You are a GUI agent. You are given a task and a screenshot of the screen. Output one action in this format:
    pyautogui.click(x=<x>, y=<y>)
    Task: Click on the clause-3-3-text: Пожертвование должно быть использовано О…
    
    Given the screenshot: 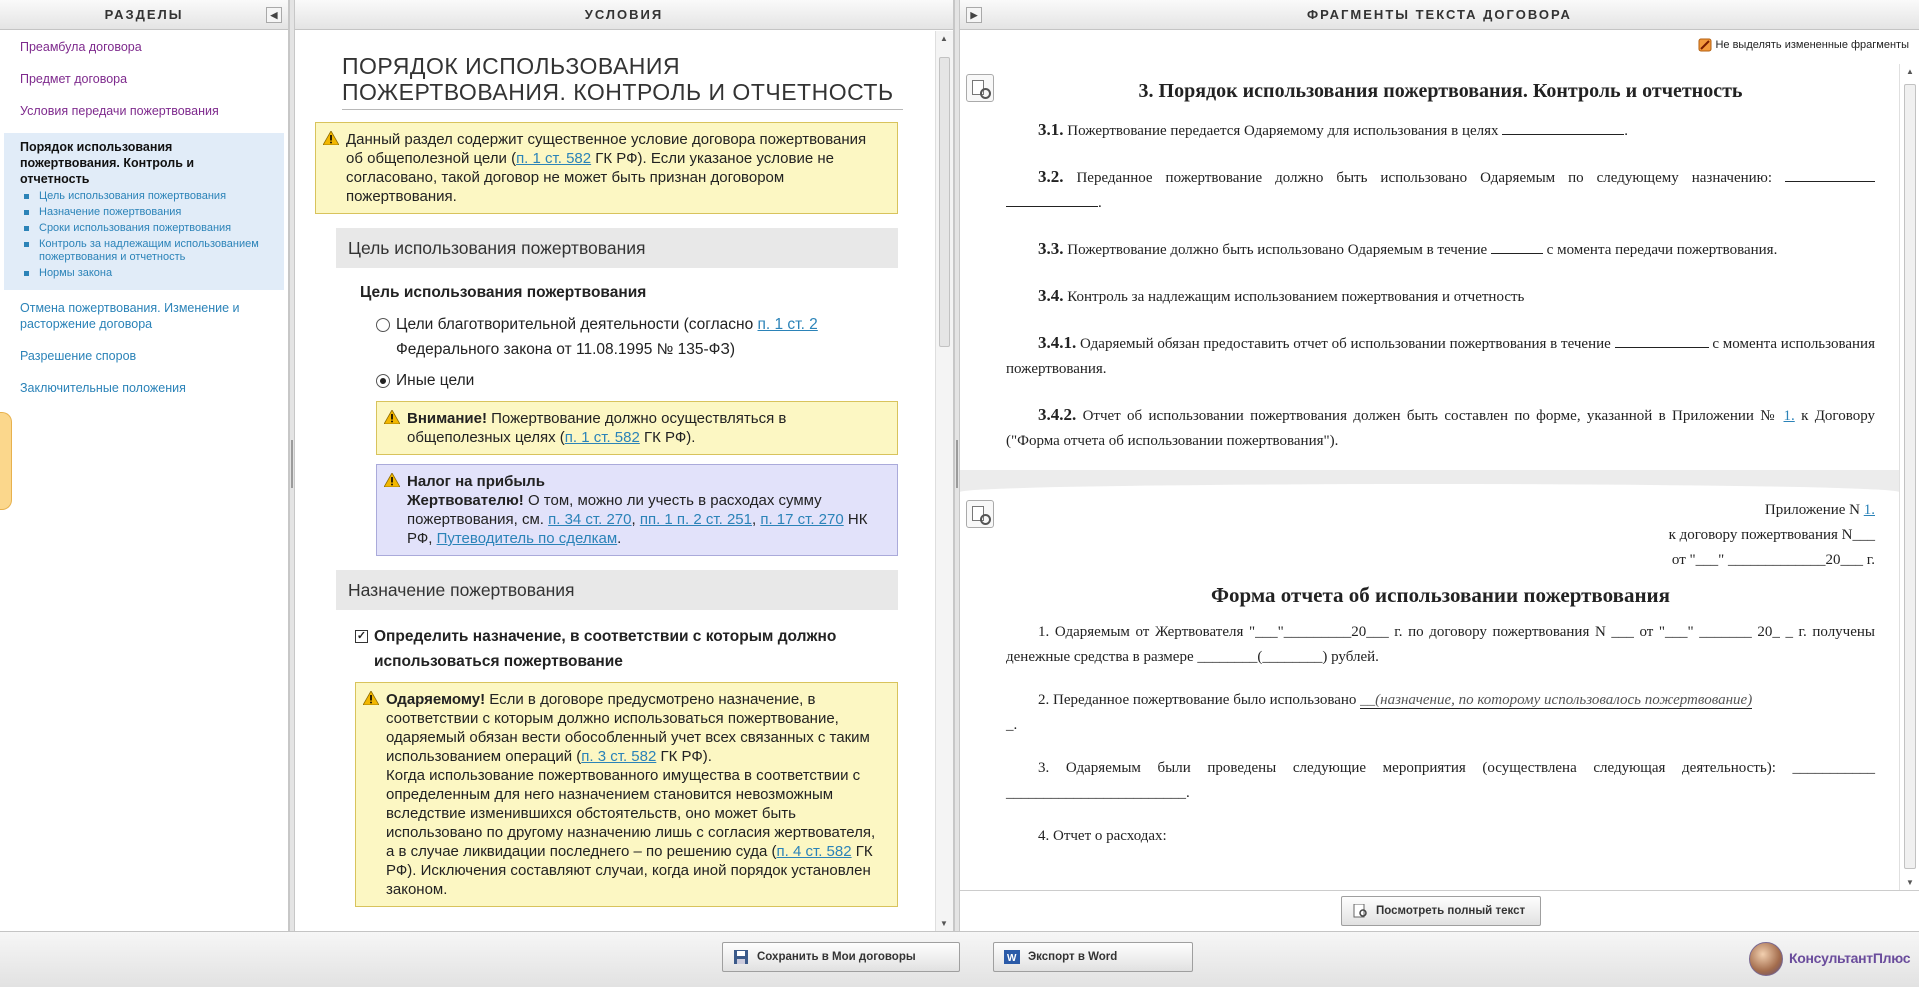 What is the action you would take?
    pyautogui.click(x=1277, y=250)
    